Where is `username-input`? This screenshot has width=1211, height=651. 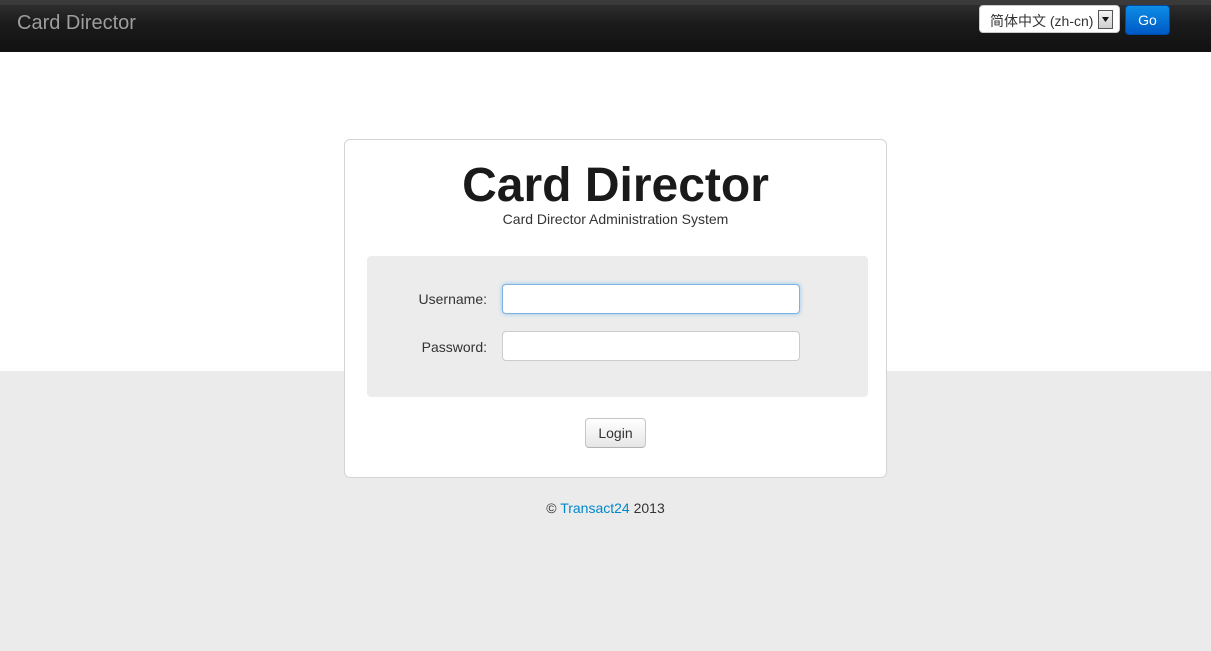 username-input is located at coordinates (651, 299).